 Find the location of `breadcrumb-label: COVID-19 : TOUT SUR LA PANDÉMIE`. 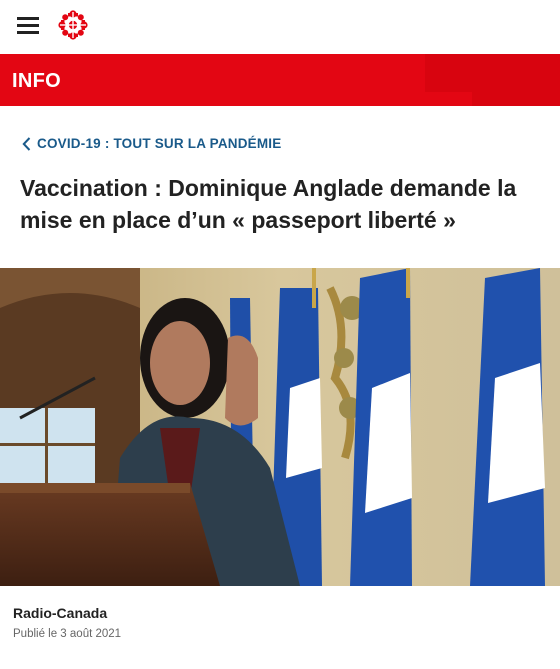

breadcrumb-label: COVID-19 : TOUT SUR LA PANDÉMIE is located at coordinates (159, 143).